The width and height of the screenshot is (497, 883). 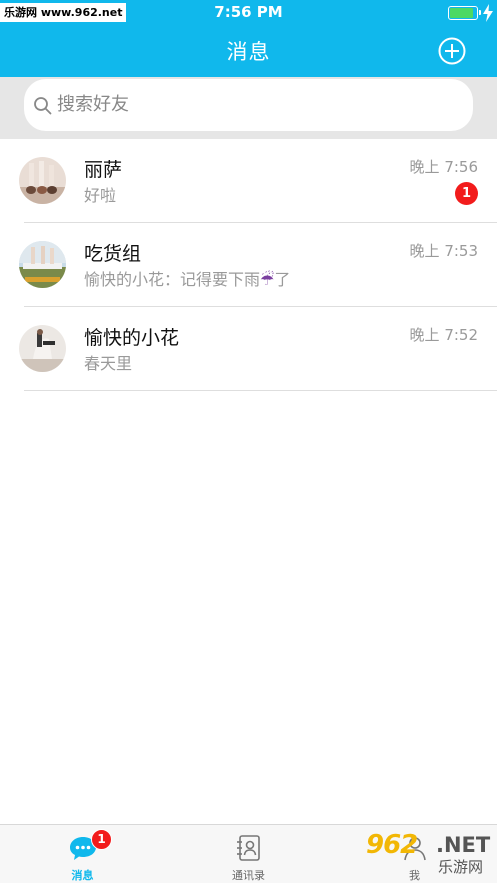 I want to click on conversation-preview: 愉快的小花：记得要下雨☔了, so click(x=187, y=280).